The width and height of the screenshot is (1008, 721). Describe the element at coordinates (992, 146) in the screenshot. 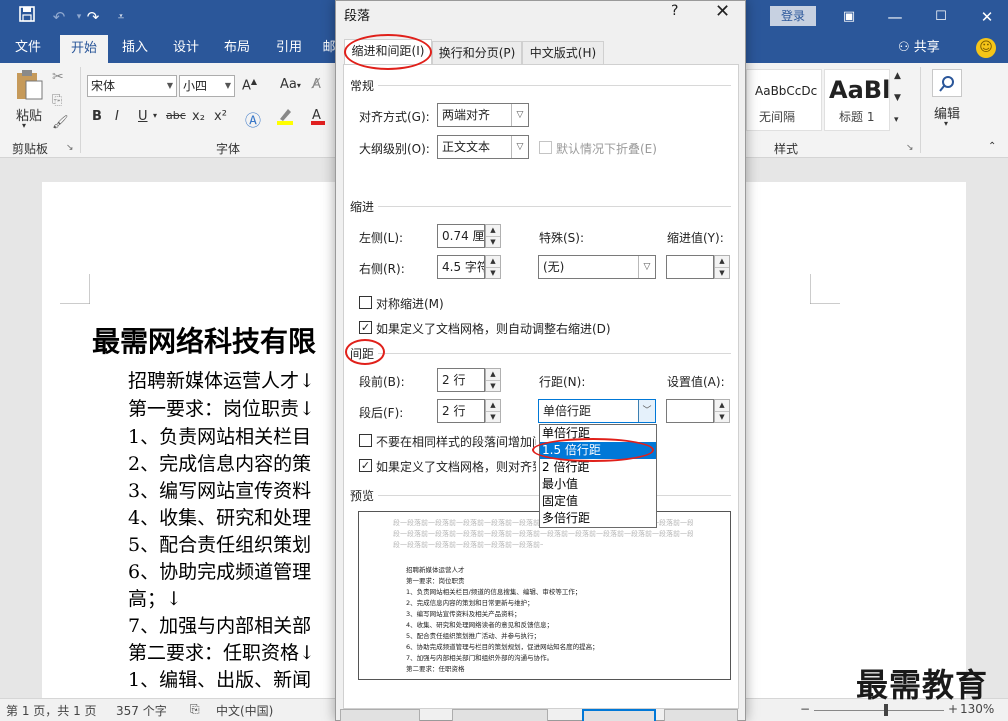

I see `collapse-ribbon-icon: ⌃` at that location.